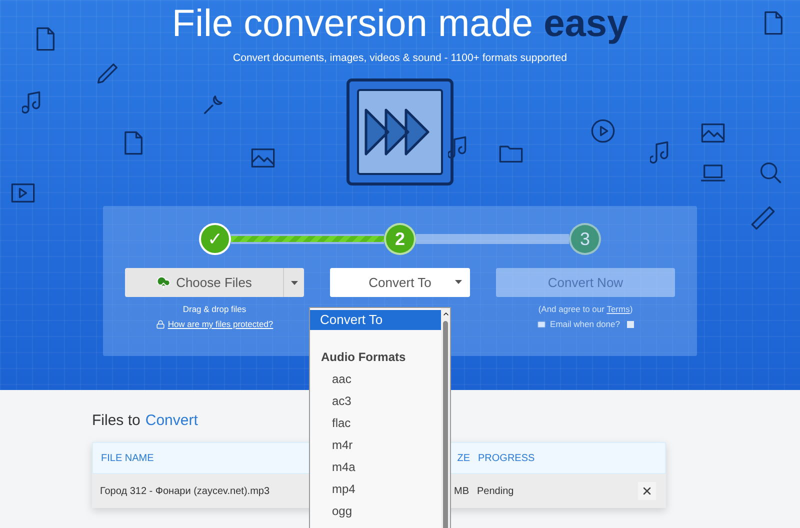 The height and width of the screenshot is (528, 800). Describe the element at coordinates (445, 418) in the screenshot. I see `scrollbar` at that location.